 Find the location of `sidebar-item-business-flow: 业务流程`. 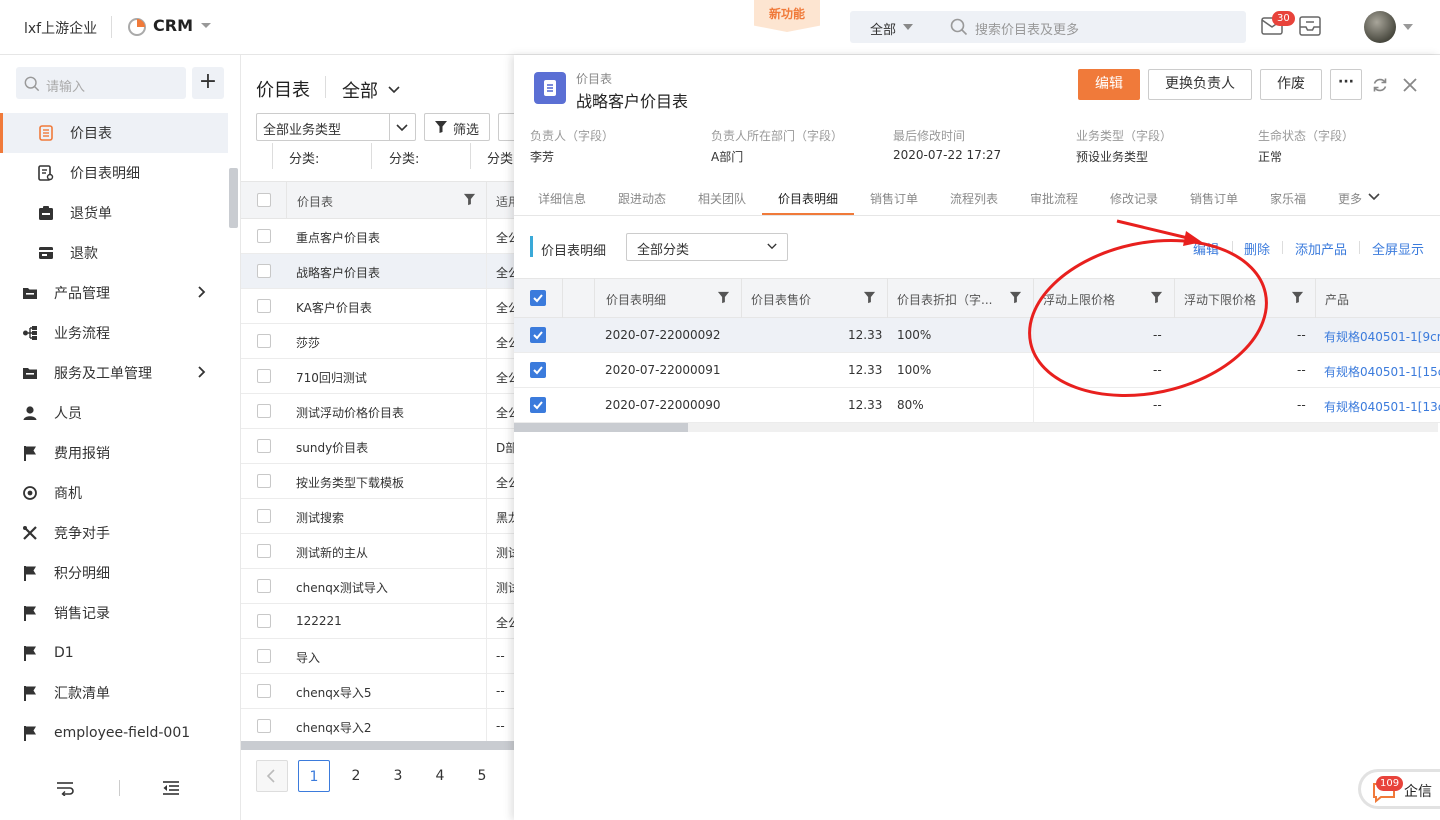

sidebar-item-business-flow: 业务流程 is located at coordinates (114, 333).